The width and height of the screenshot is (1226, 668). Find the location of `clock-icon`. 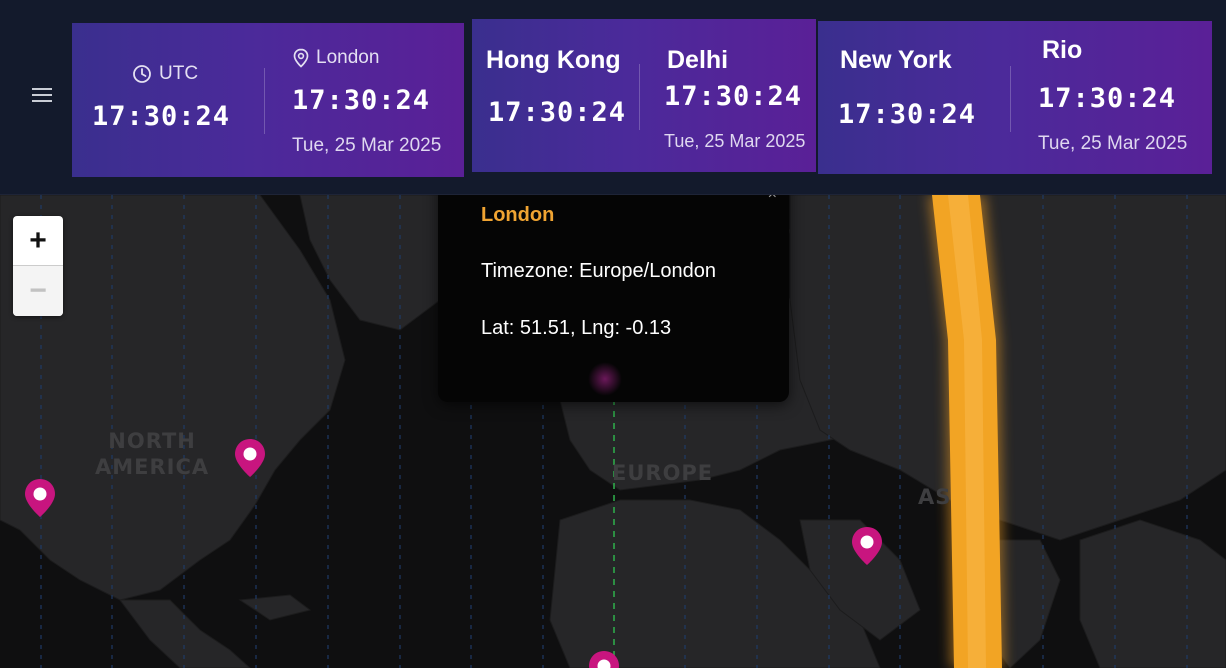

clock-icon is located at coordinates (142, 74).